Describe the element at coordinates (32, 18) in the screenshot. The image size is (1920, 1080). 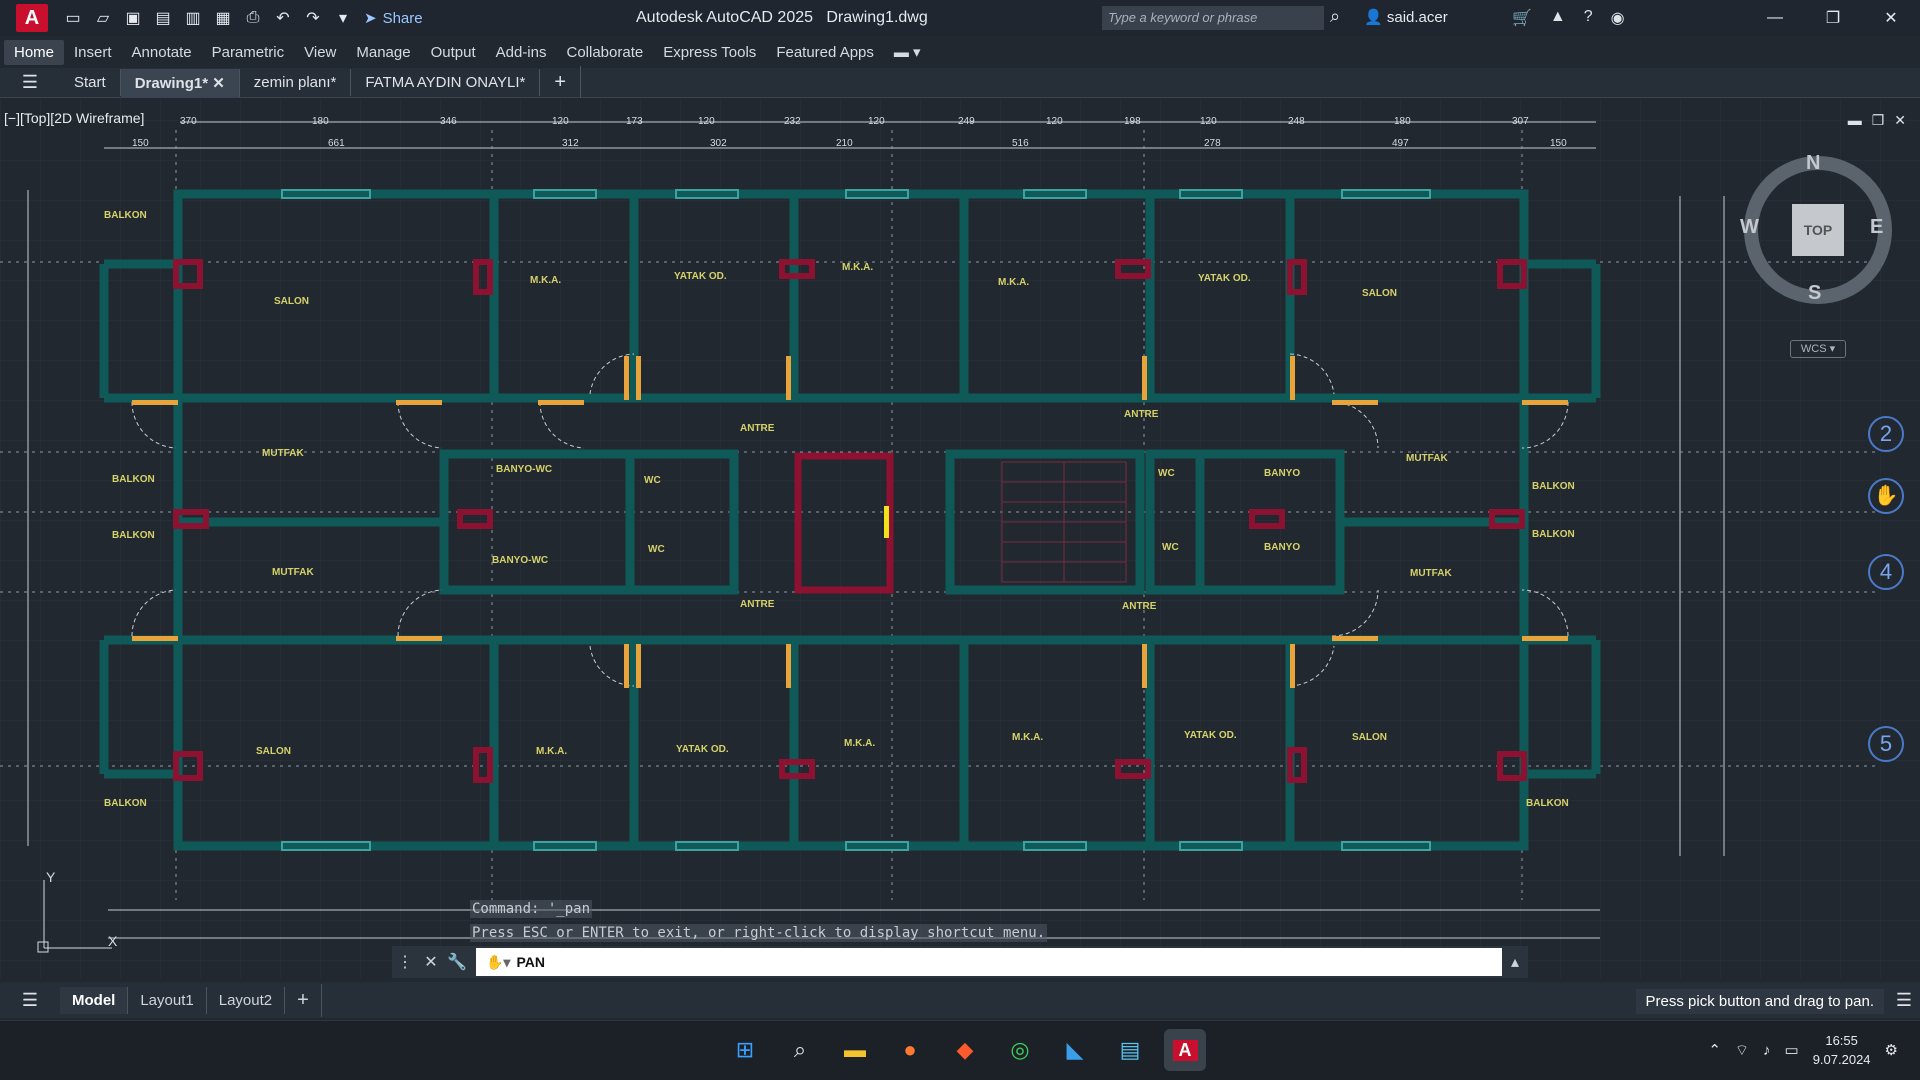
I see `app-menu-button: A` at that location.